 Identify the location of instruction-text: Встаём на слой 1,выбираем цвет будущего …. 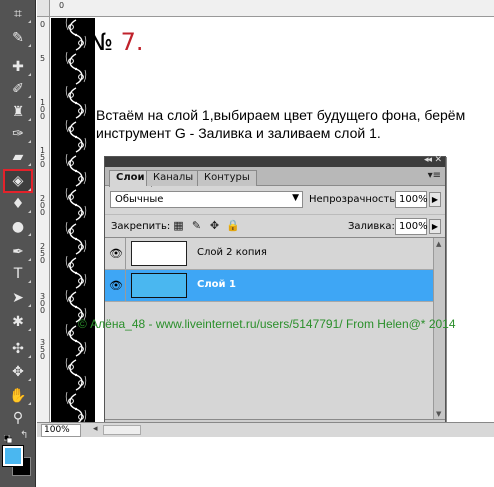
(281, 124).